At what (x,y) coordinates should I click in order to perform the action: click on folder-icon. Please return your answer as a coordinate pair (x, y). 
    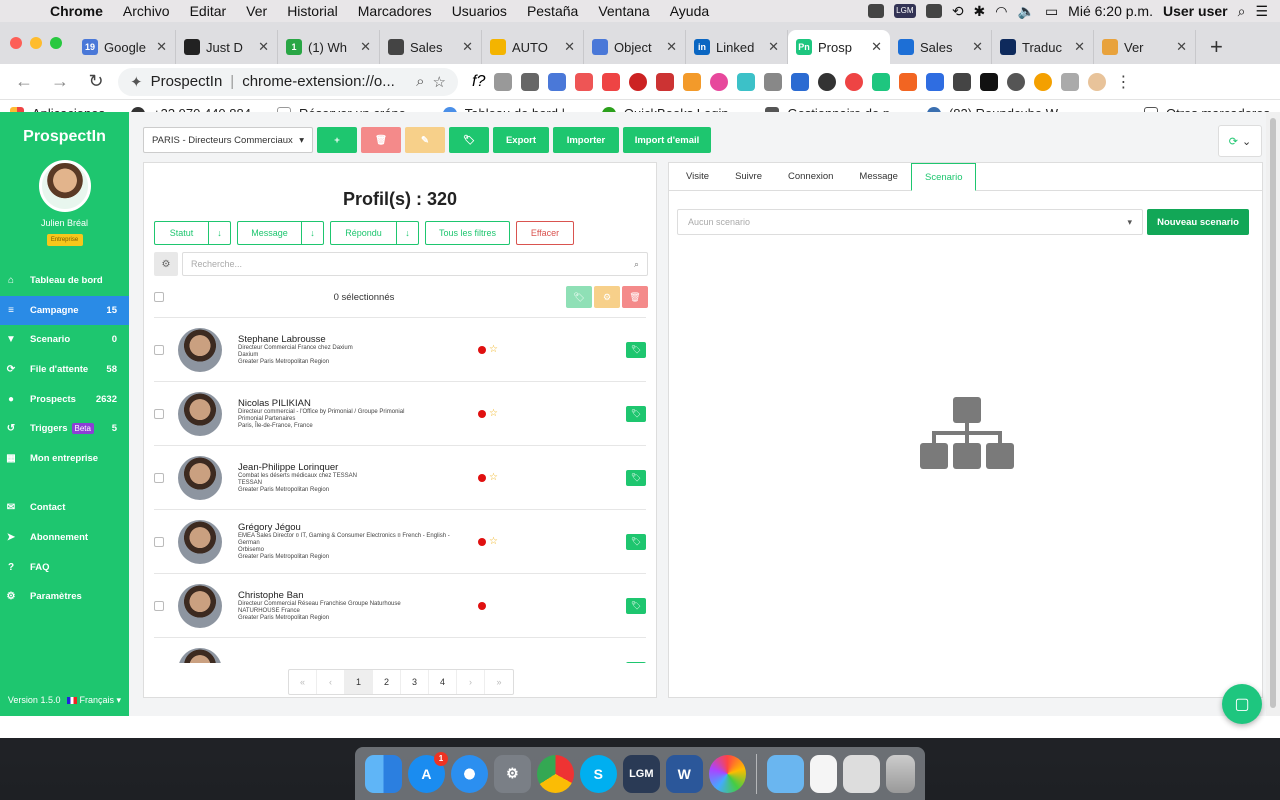
    Looking at the image, I should click on (785, 773).